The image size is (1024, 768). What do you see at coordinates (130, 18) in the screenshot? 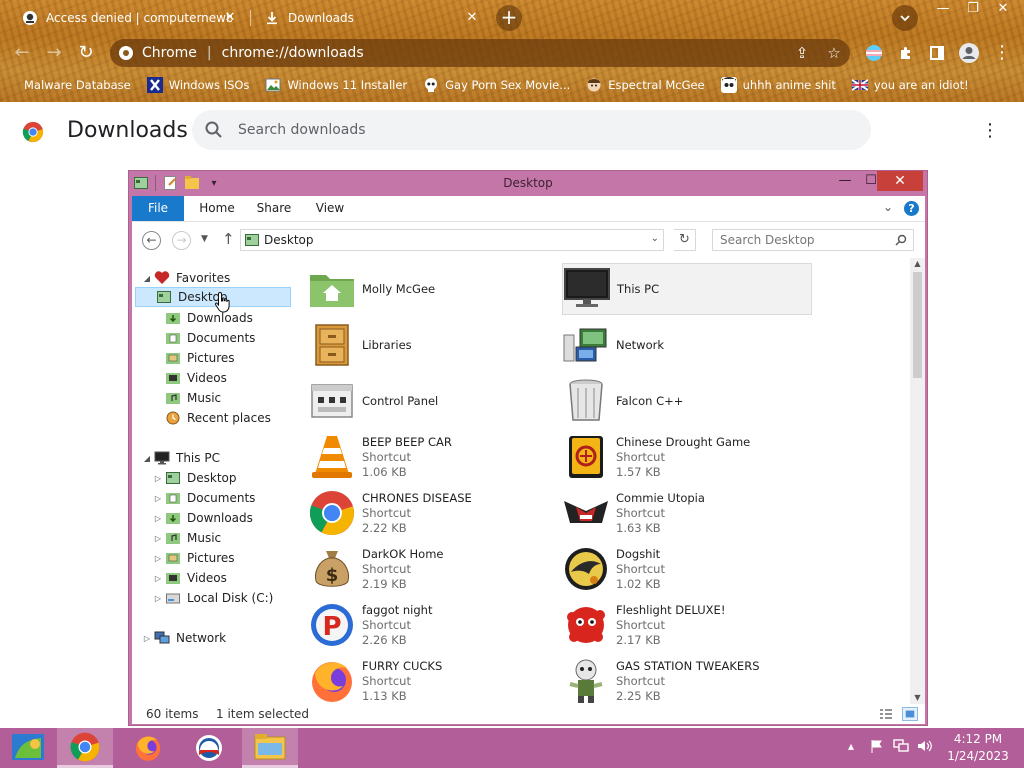
I see `tab-access-denied: Access denied | computernewb.co ✕` at bounding box center [130, 18].